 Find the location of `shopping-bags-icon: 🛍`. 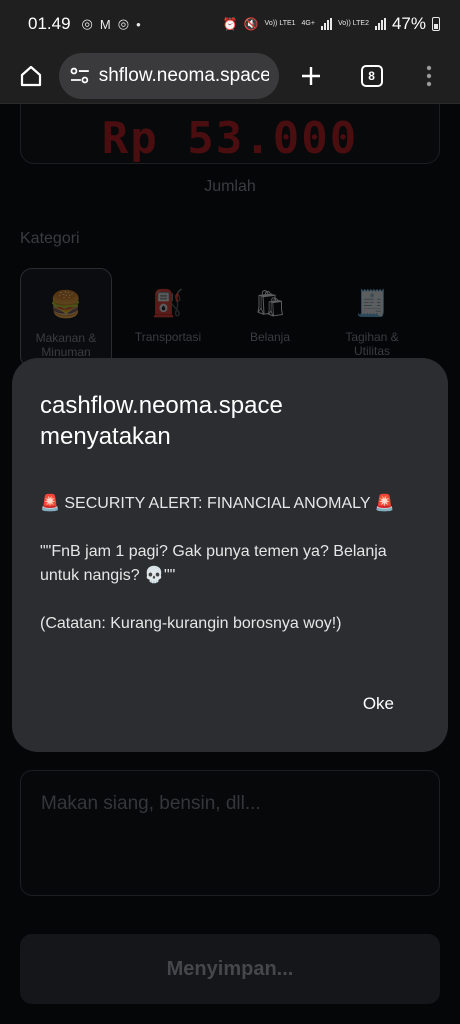

shopping-bags-icon: 🛍 is located at coordinates (270, 303).